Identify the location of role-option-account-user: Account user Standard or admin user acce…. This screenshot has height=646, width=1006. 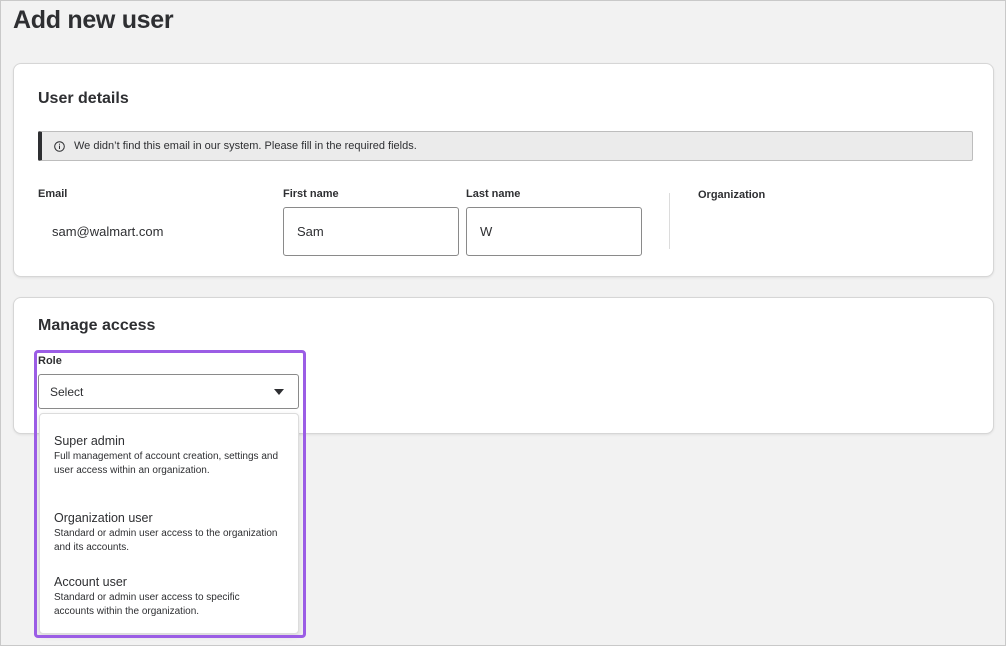
(166, 596).